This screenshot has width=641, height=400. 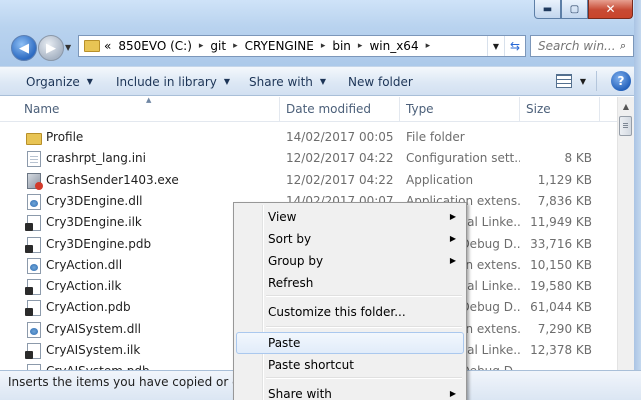 What do you see at coordinates (350, 239) in the screenshot?
I see `menu-item-sort-by: Sort by ▶` at bounding box center [350, 239].